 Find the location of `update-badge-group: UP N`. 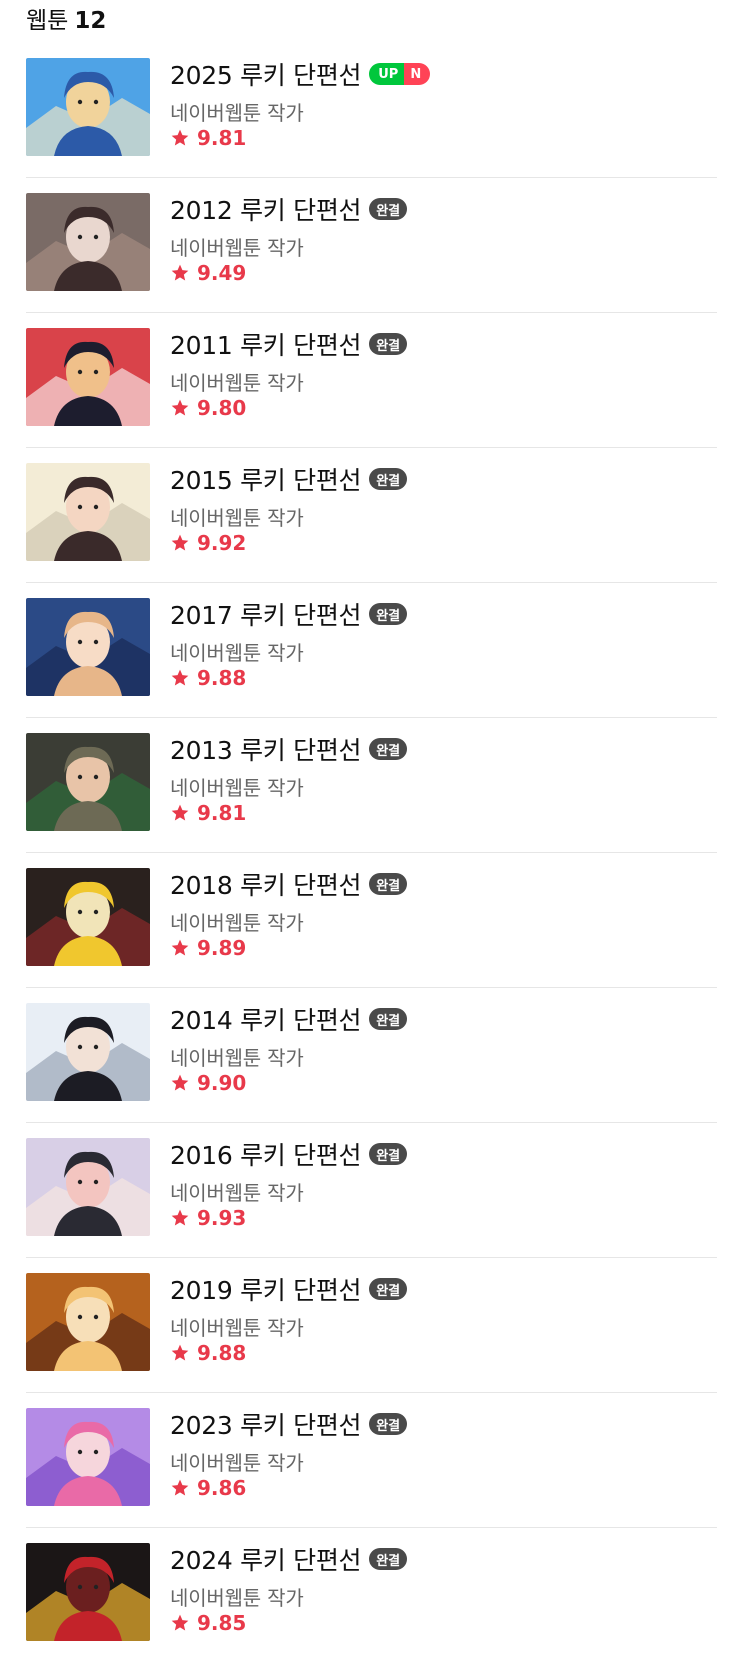

update-badge-group: UP N is located at coordinates (400, 74).